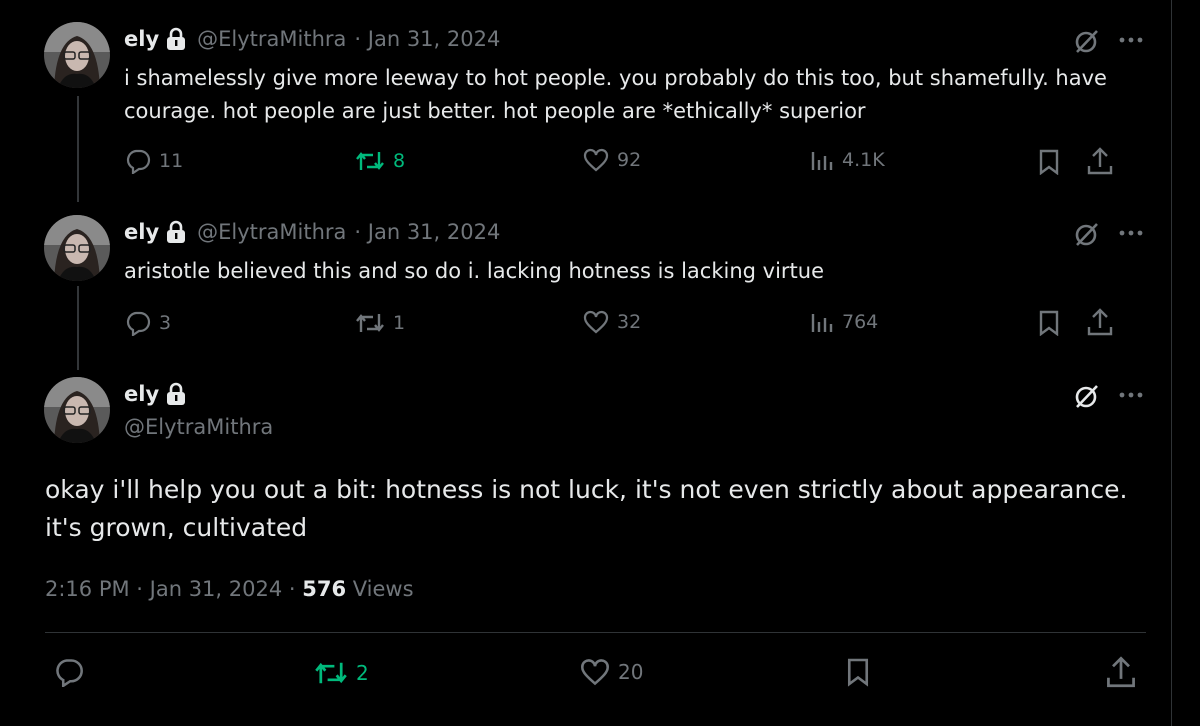 The width and height of the screenshot is (1200, 726). What do you see at coordinates (362, 673) in the screenshot?
I see `repost-count: 2` at bounding box center [362, 673].